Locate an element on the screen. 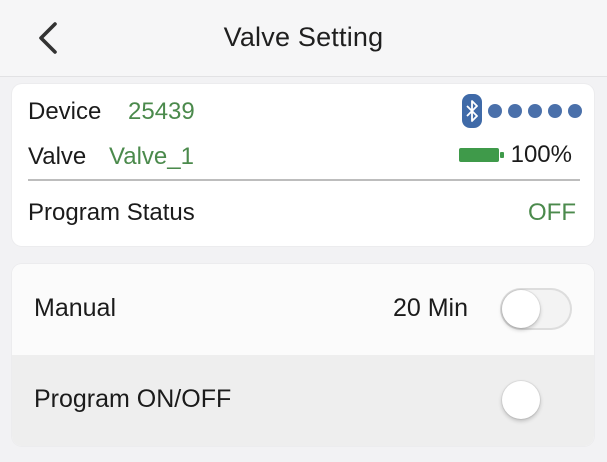  battery-percentage: 100% is located at coordinates (541, 154).